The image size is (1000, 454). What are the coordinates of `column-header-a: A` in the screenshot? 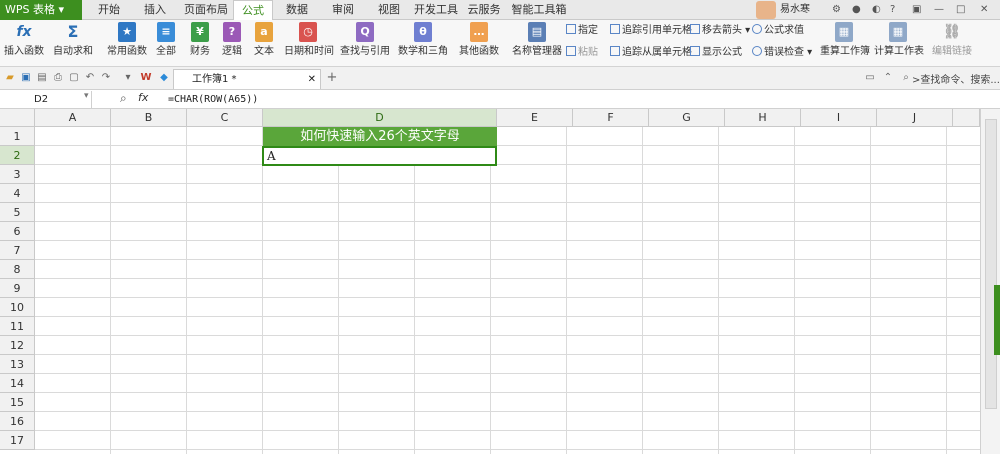 It's located at (73, 118).